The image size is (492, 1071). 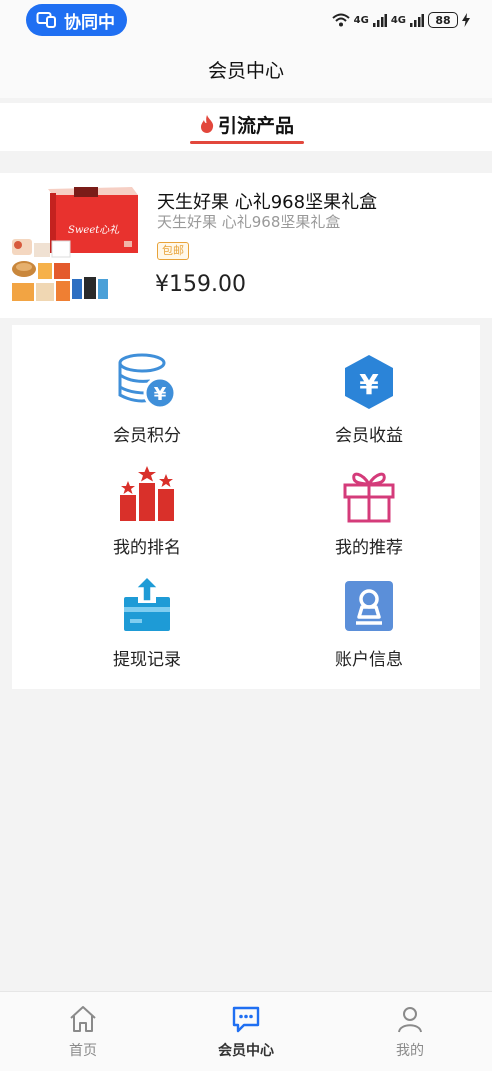 What do you see at coordinates (340, 20) in the screenshot?
I see `wifi-icon` at bounding box center [340, 20].